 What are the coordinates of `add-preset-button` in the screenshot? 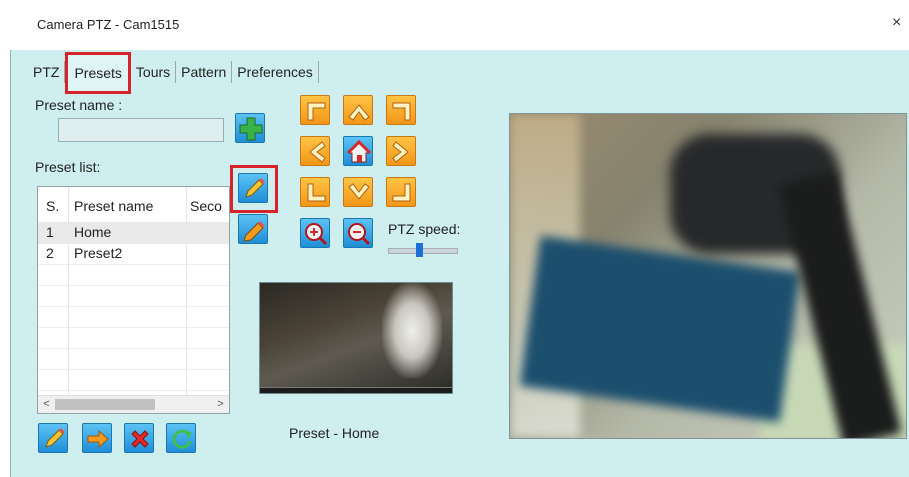 It's located at (250, 128).